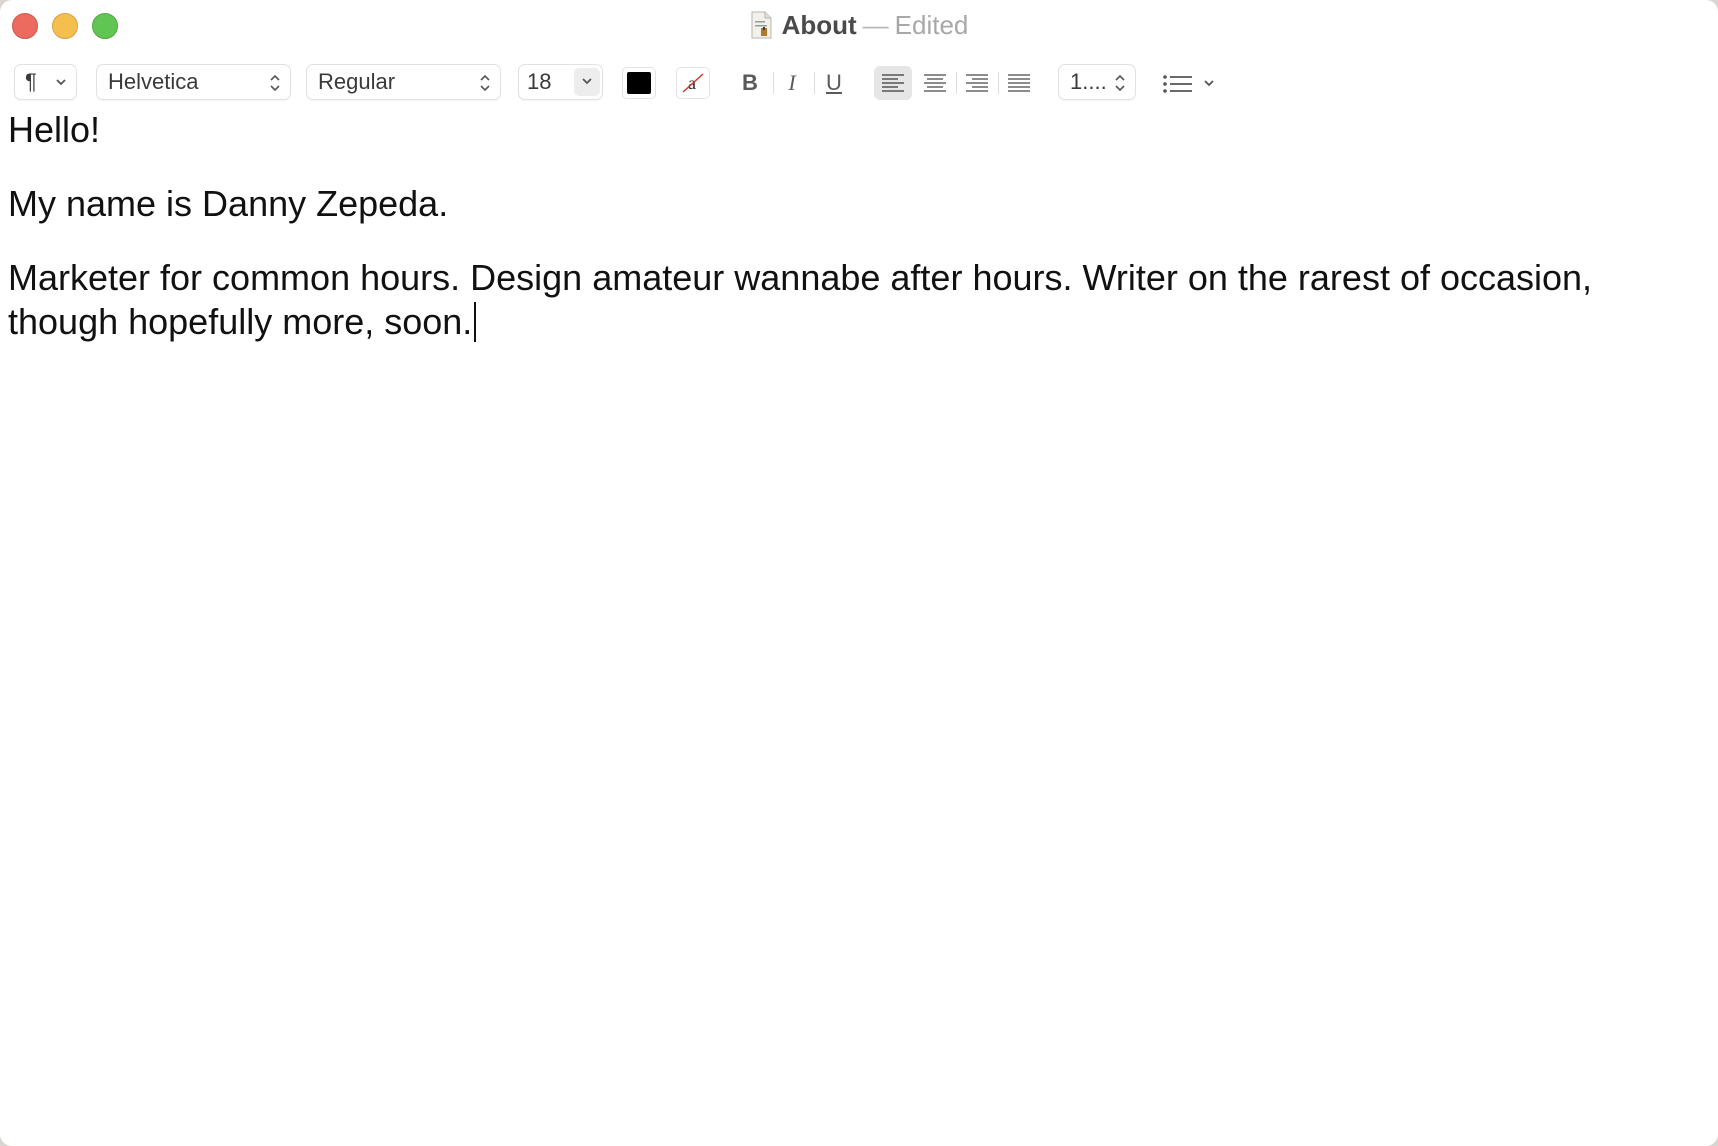 This screenshot has height=1146, width=1718. I want to click on justify-icon, so click(1019, 83).